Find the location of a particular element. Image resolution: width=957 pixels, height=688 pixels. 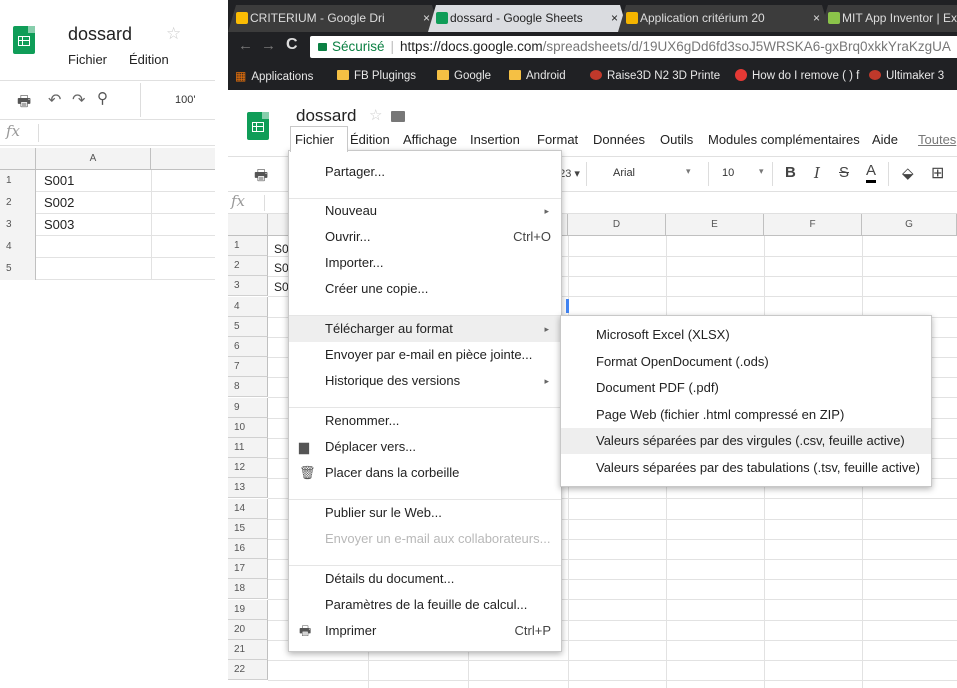

menu-toutes: Toutes is located at coordinates (937, 139).